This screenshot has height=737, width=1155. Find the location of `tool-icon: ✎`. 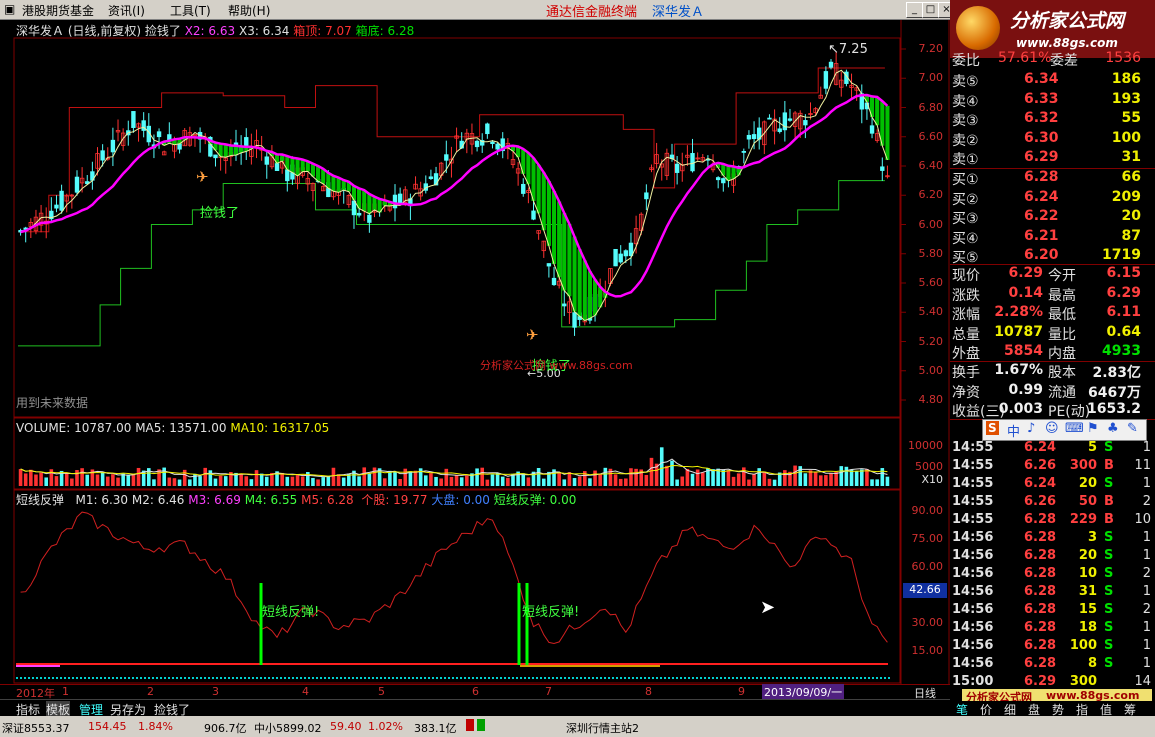

tool-icon: ✎ is located at coordinates (1132, 428).